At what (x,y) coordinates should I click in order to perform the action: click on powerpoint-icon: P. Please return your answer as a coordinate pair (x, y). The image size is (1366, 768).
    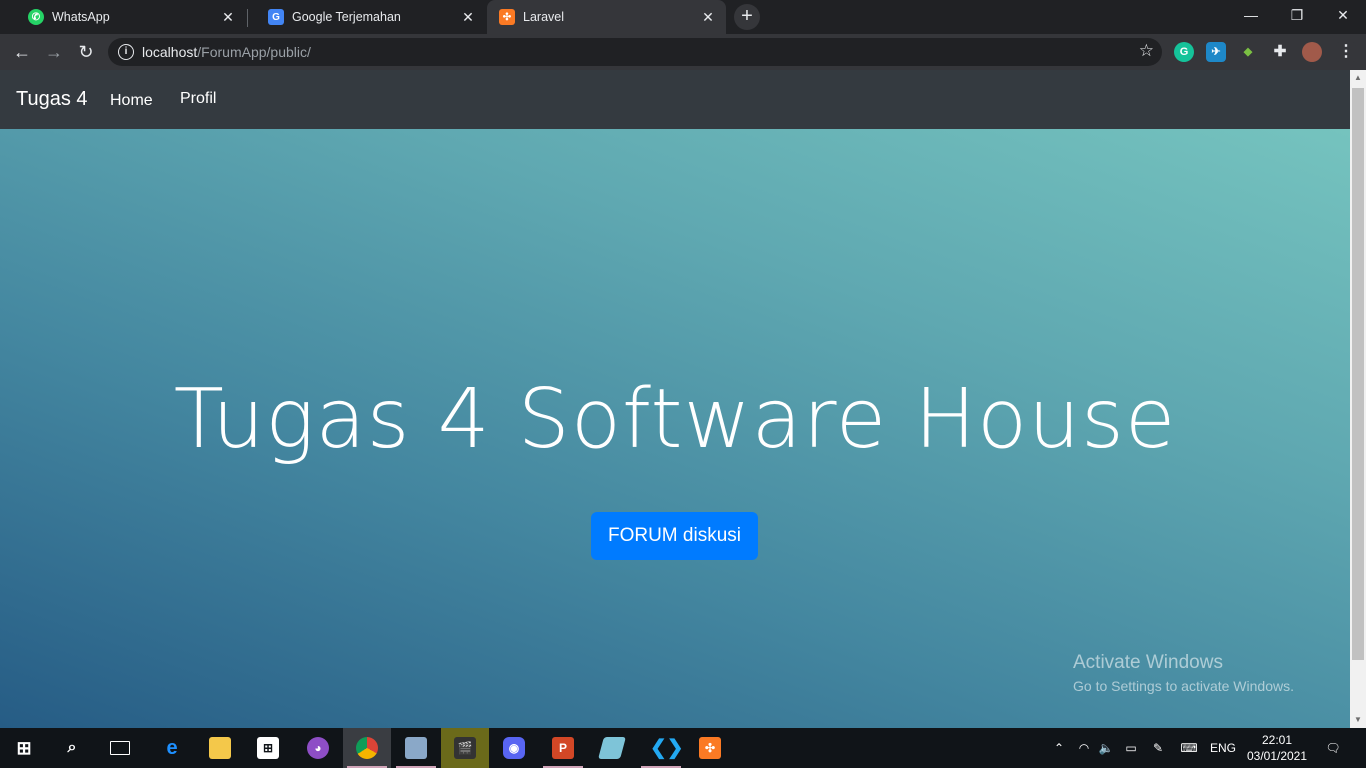
    Looking at the image, I should click on (563, 748).